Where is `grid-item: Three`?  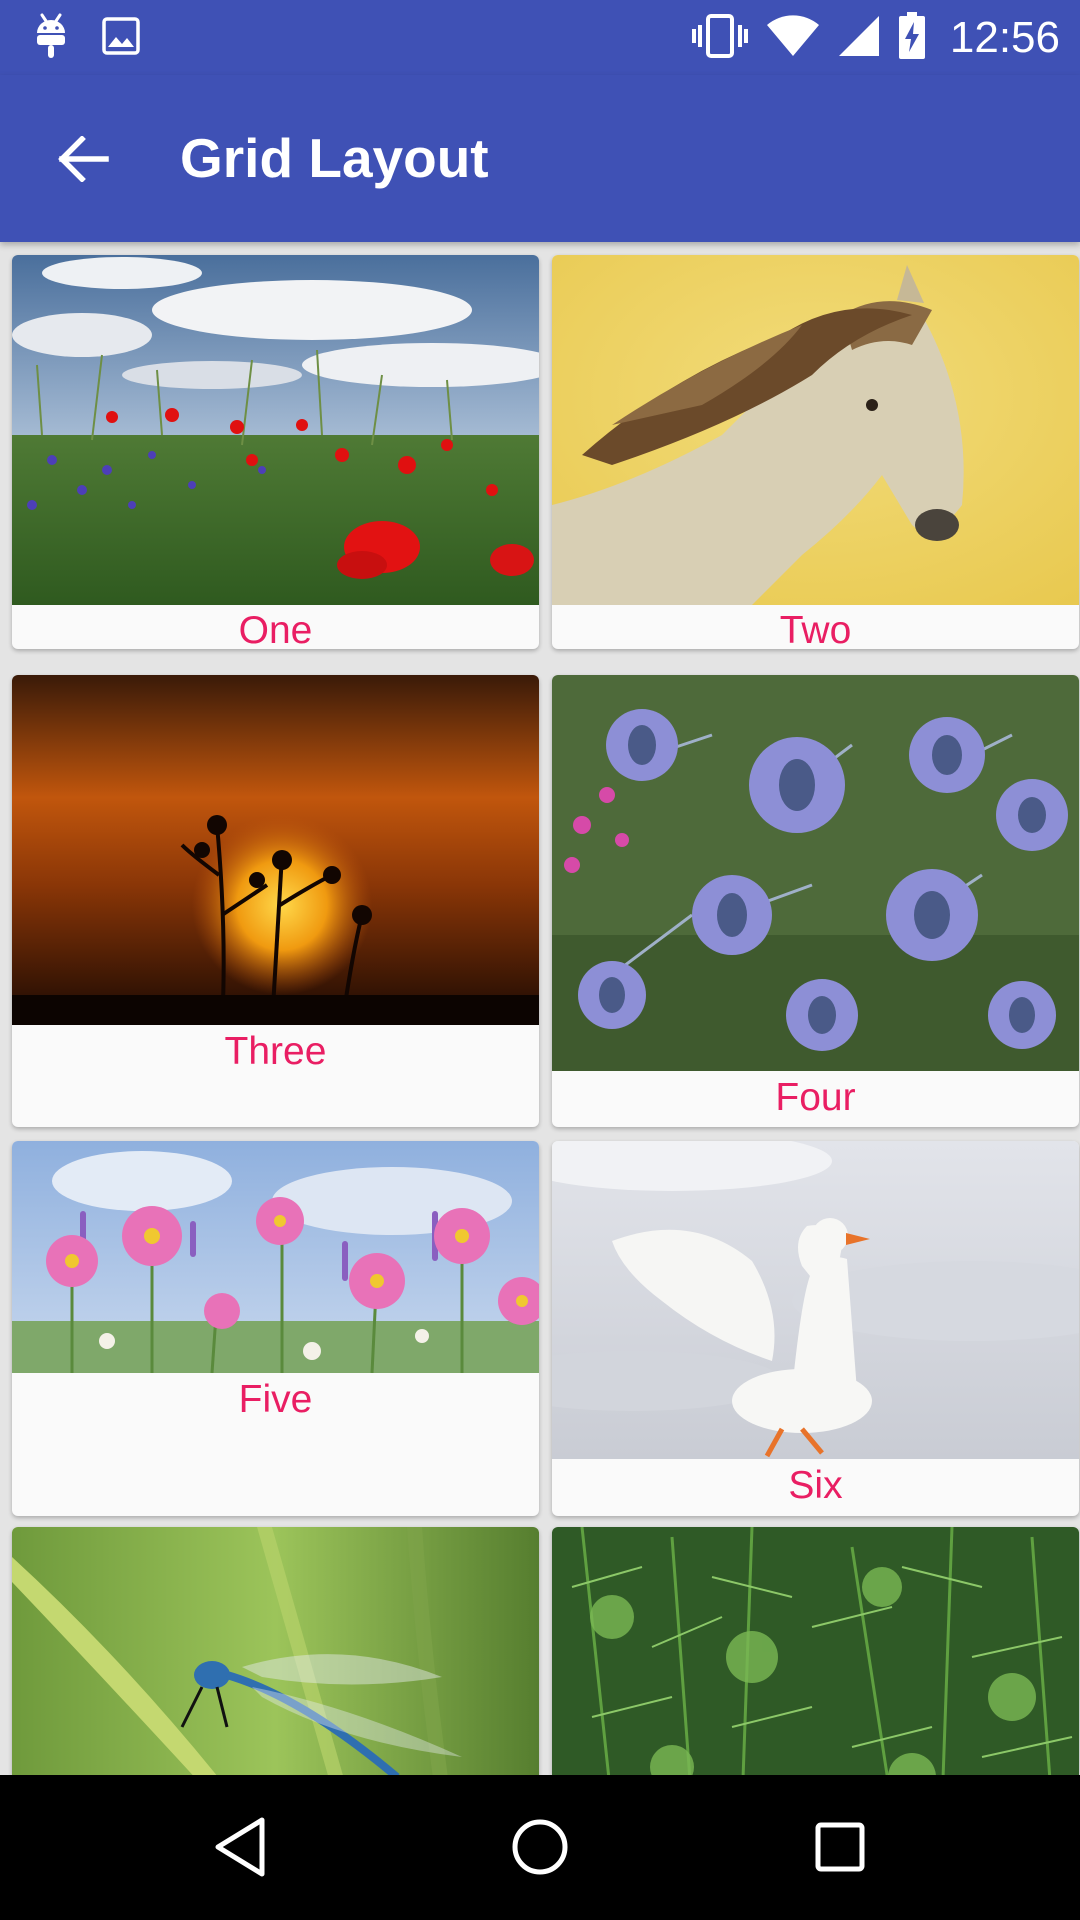 grid-item: Three is located at coordinates (275, 901).